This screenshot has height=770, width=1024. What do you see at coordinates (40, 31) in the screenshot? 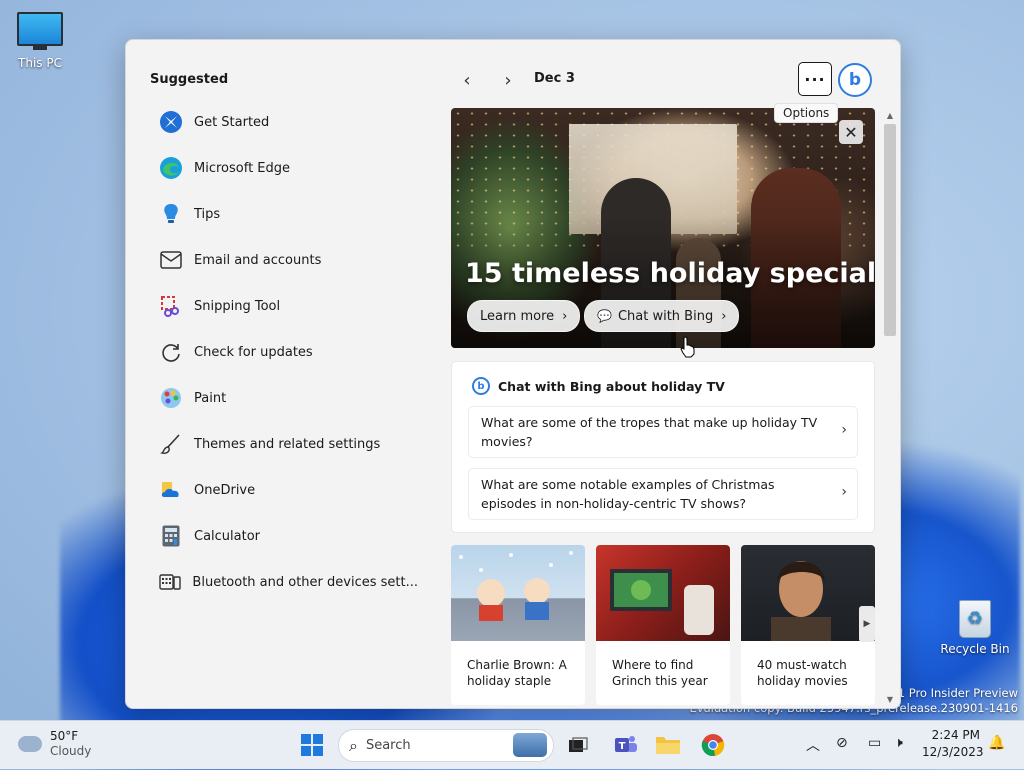
I see `monitor-icon` at bounding box center [40, 31].